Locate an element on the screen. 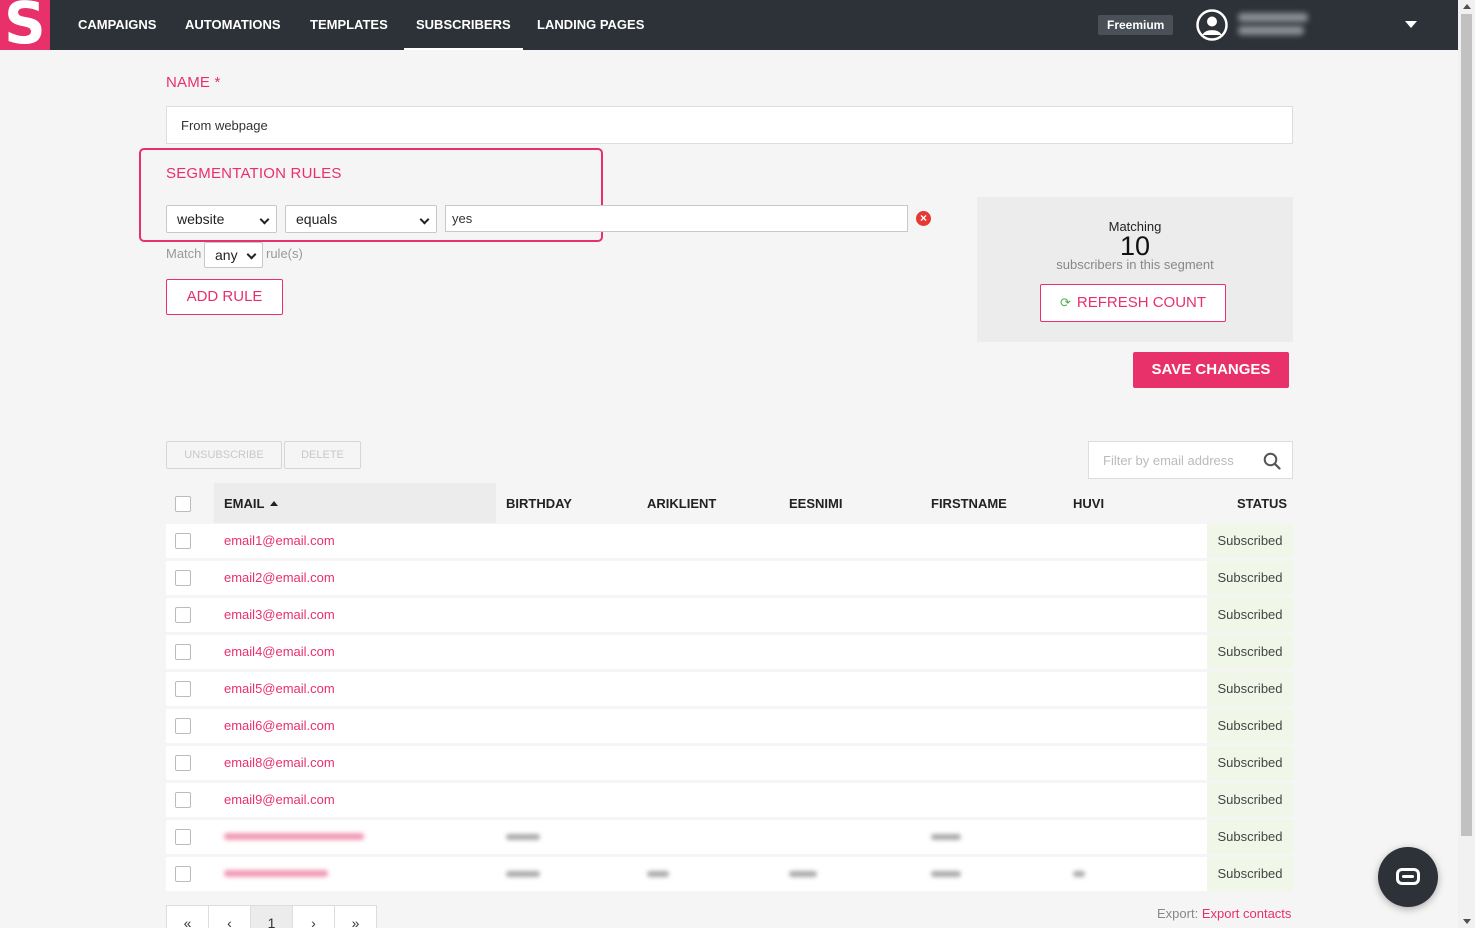 This screenshot has height=928, width=1475. logo: S is located at coordinates (25, 25).